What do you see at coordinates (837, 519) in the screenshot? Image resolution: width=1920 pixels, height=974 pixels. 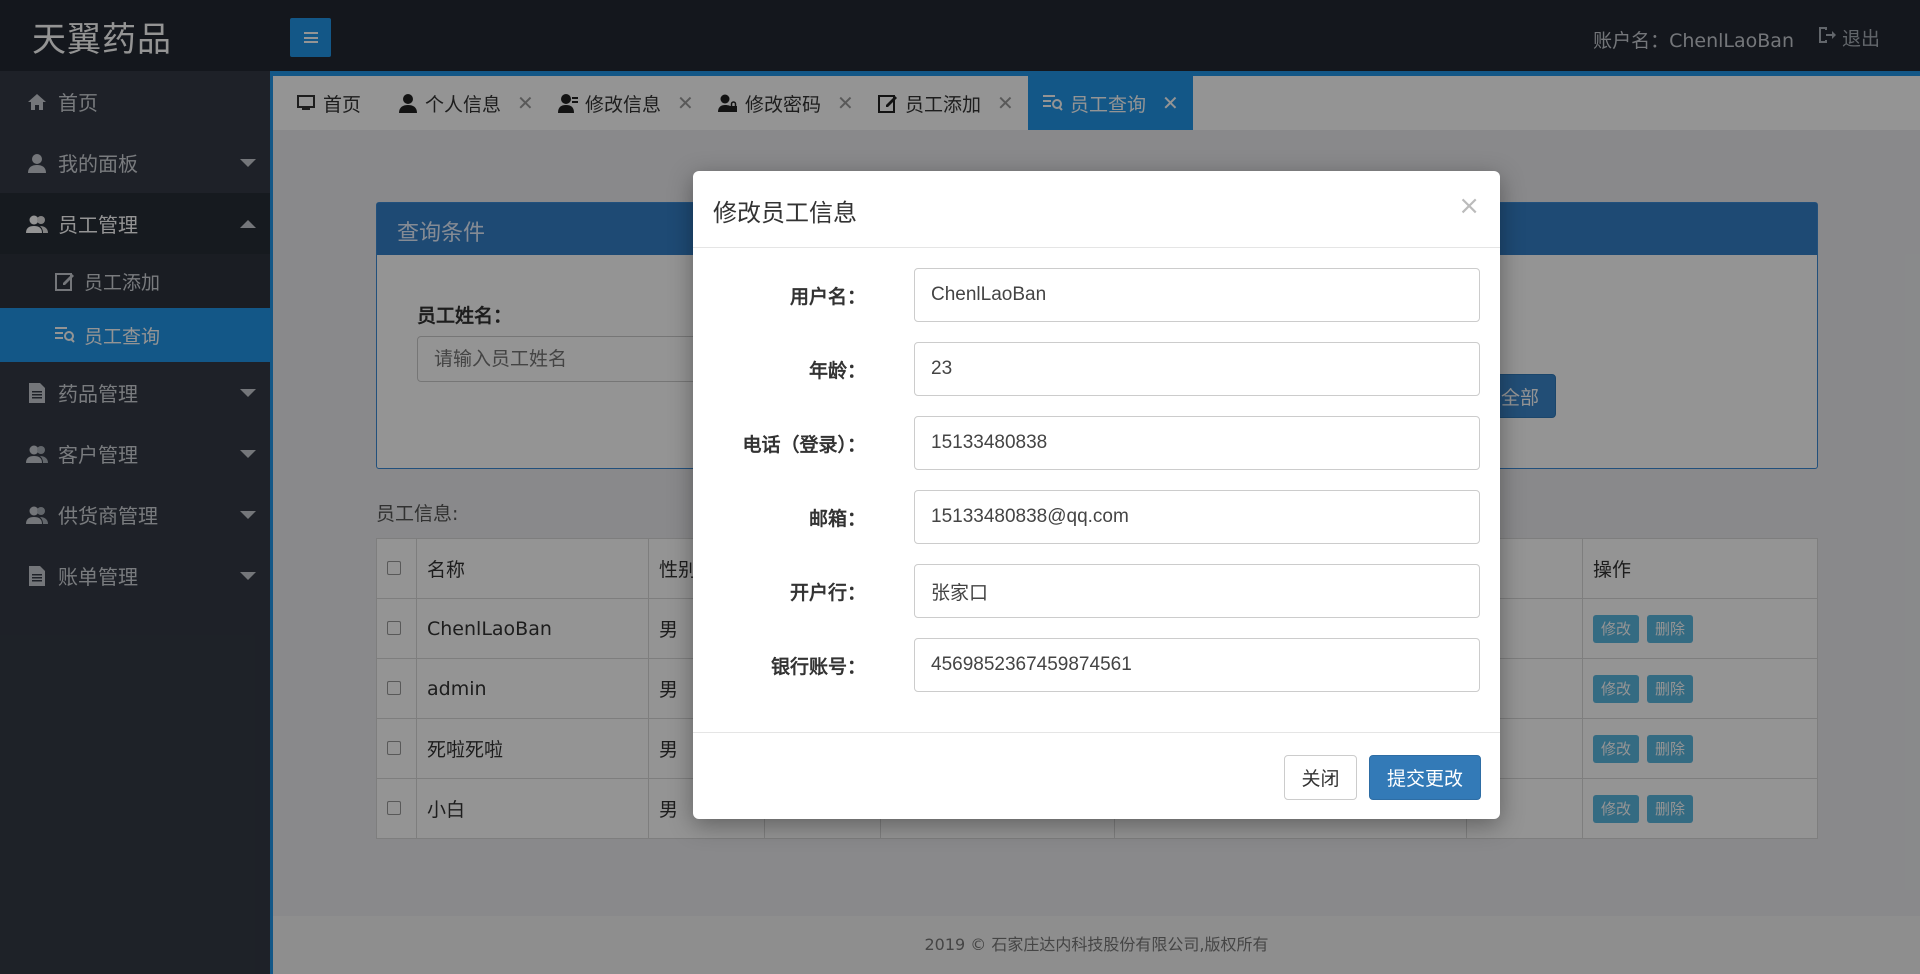 I see `email-label: 邮箱：` at bounding box center [837, 519].